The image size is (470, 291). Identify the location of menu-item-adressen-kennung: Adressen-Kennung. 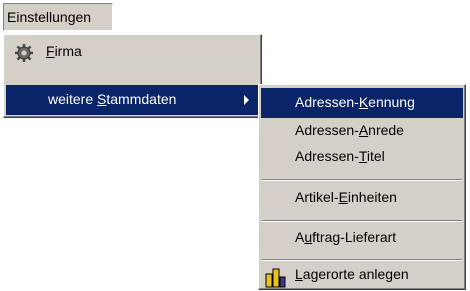
(362, 103).